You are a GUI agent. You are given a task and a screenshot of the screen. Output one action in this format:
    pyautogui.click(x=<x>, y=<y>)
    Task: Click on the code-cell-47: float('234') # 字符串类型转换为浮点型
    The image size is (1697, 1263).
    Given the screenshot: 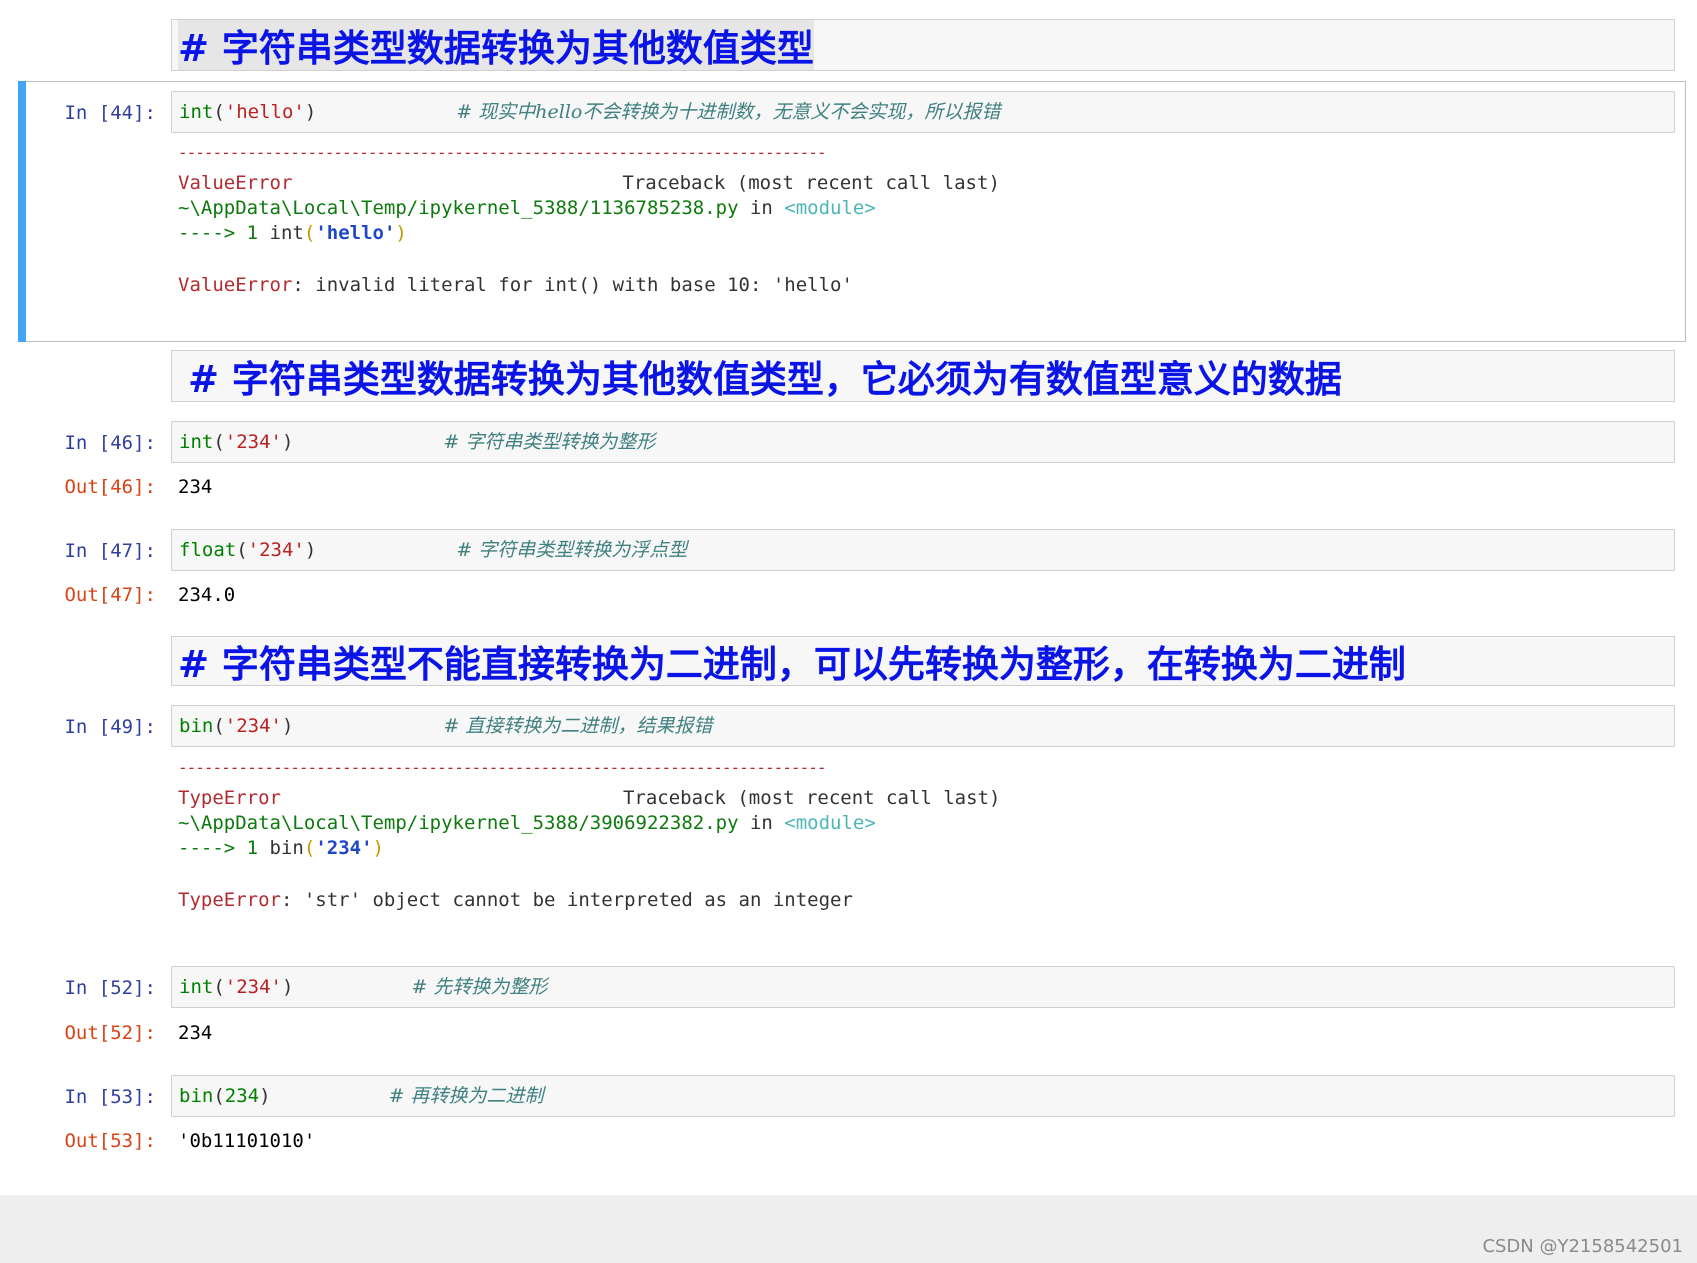 What is the action you would take?
    pyautogui.click(x=923, y=550)
    